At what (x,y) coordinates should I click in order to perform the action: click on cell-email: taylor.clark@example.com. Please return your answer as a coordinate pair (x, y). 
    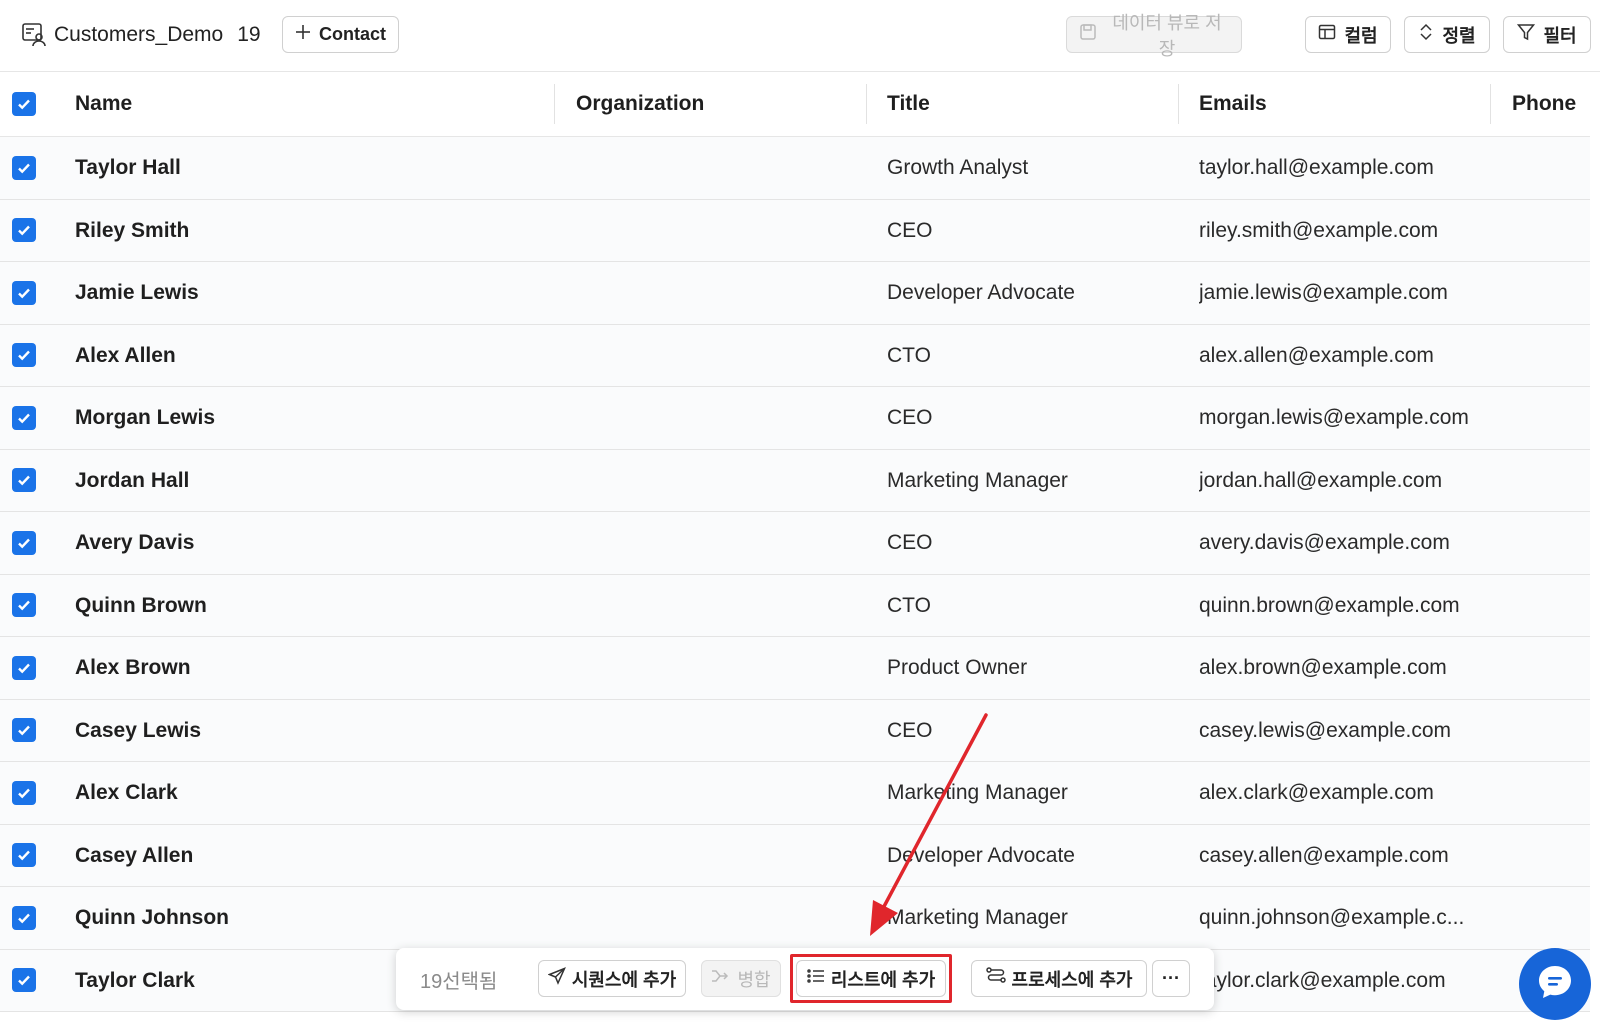
    Looking at the image, I should click on (1349, 981).